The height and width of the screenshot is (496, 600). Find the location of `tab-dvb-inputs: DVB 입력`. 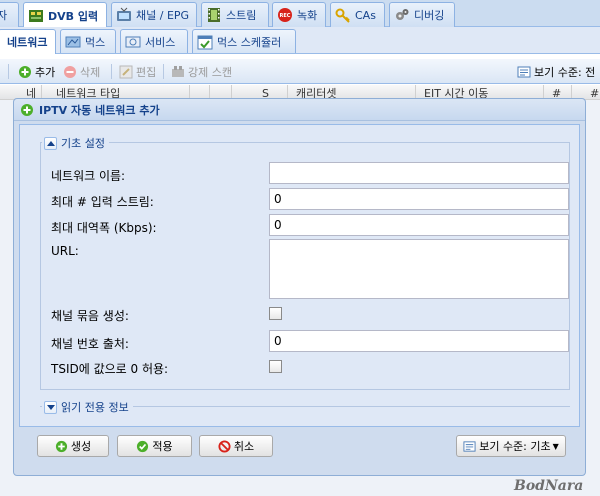

tab-dvb-inputs: DVB 입력 is located at coordinates (65, 15).